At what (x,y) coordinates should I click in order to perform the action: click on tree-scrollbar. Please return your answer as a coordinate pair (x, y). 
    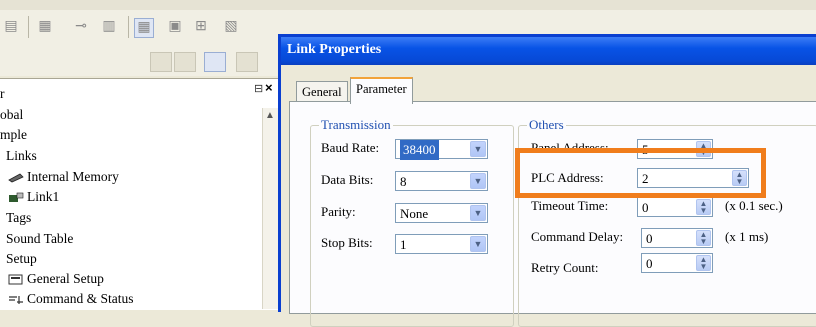
    Looking at the image, I should click on (270, 208).